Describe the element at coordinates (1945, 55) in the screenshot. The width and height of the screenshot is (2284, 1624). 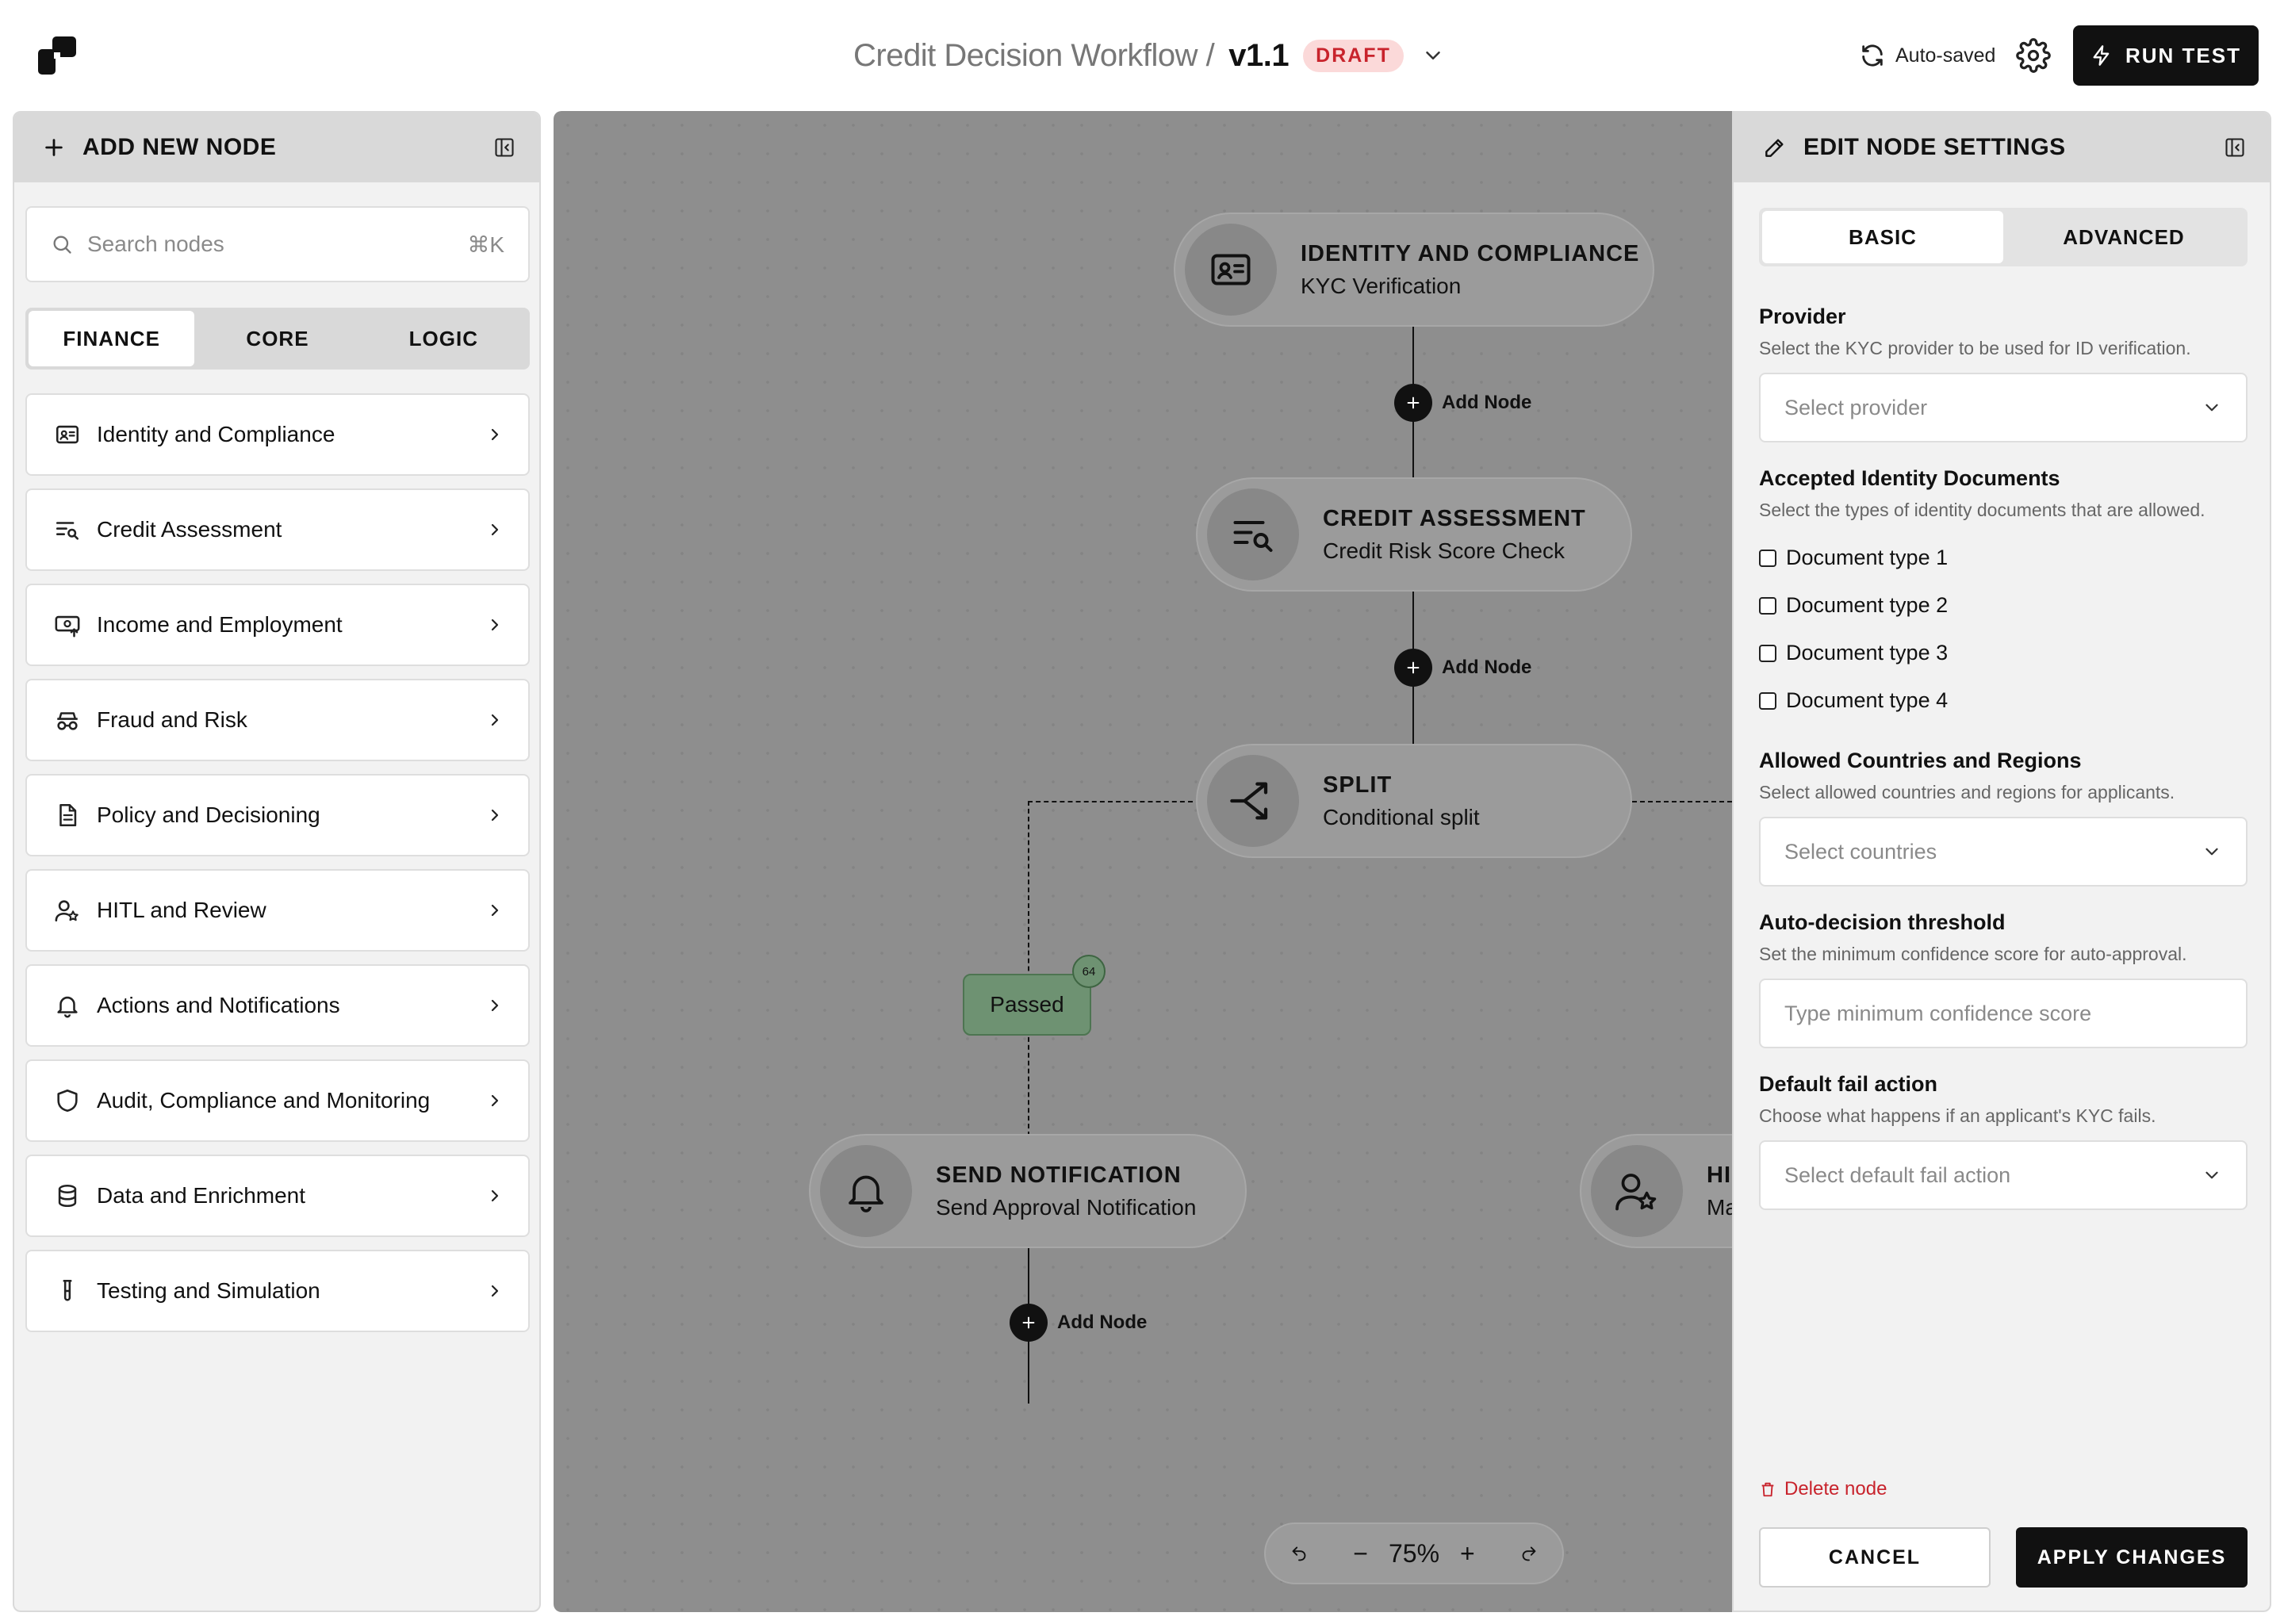
I see `autosave-label: Auto-saved` at that location.